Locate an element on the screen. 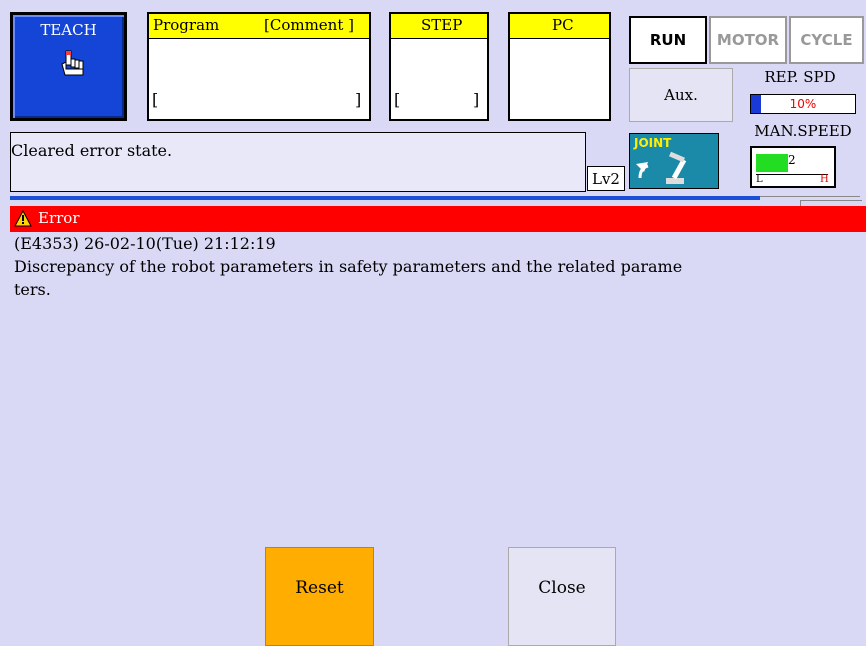 This screenshot has width=866, height=646. pc-label: PC is located at coordinates (563, 25).